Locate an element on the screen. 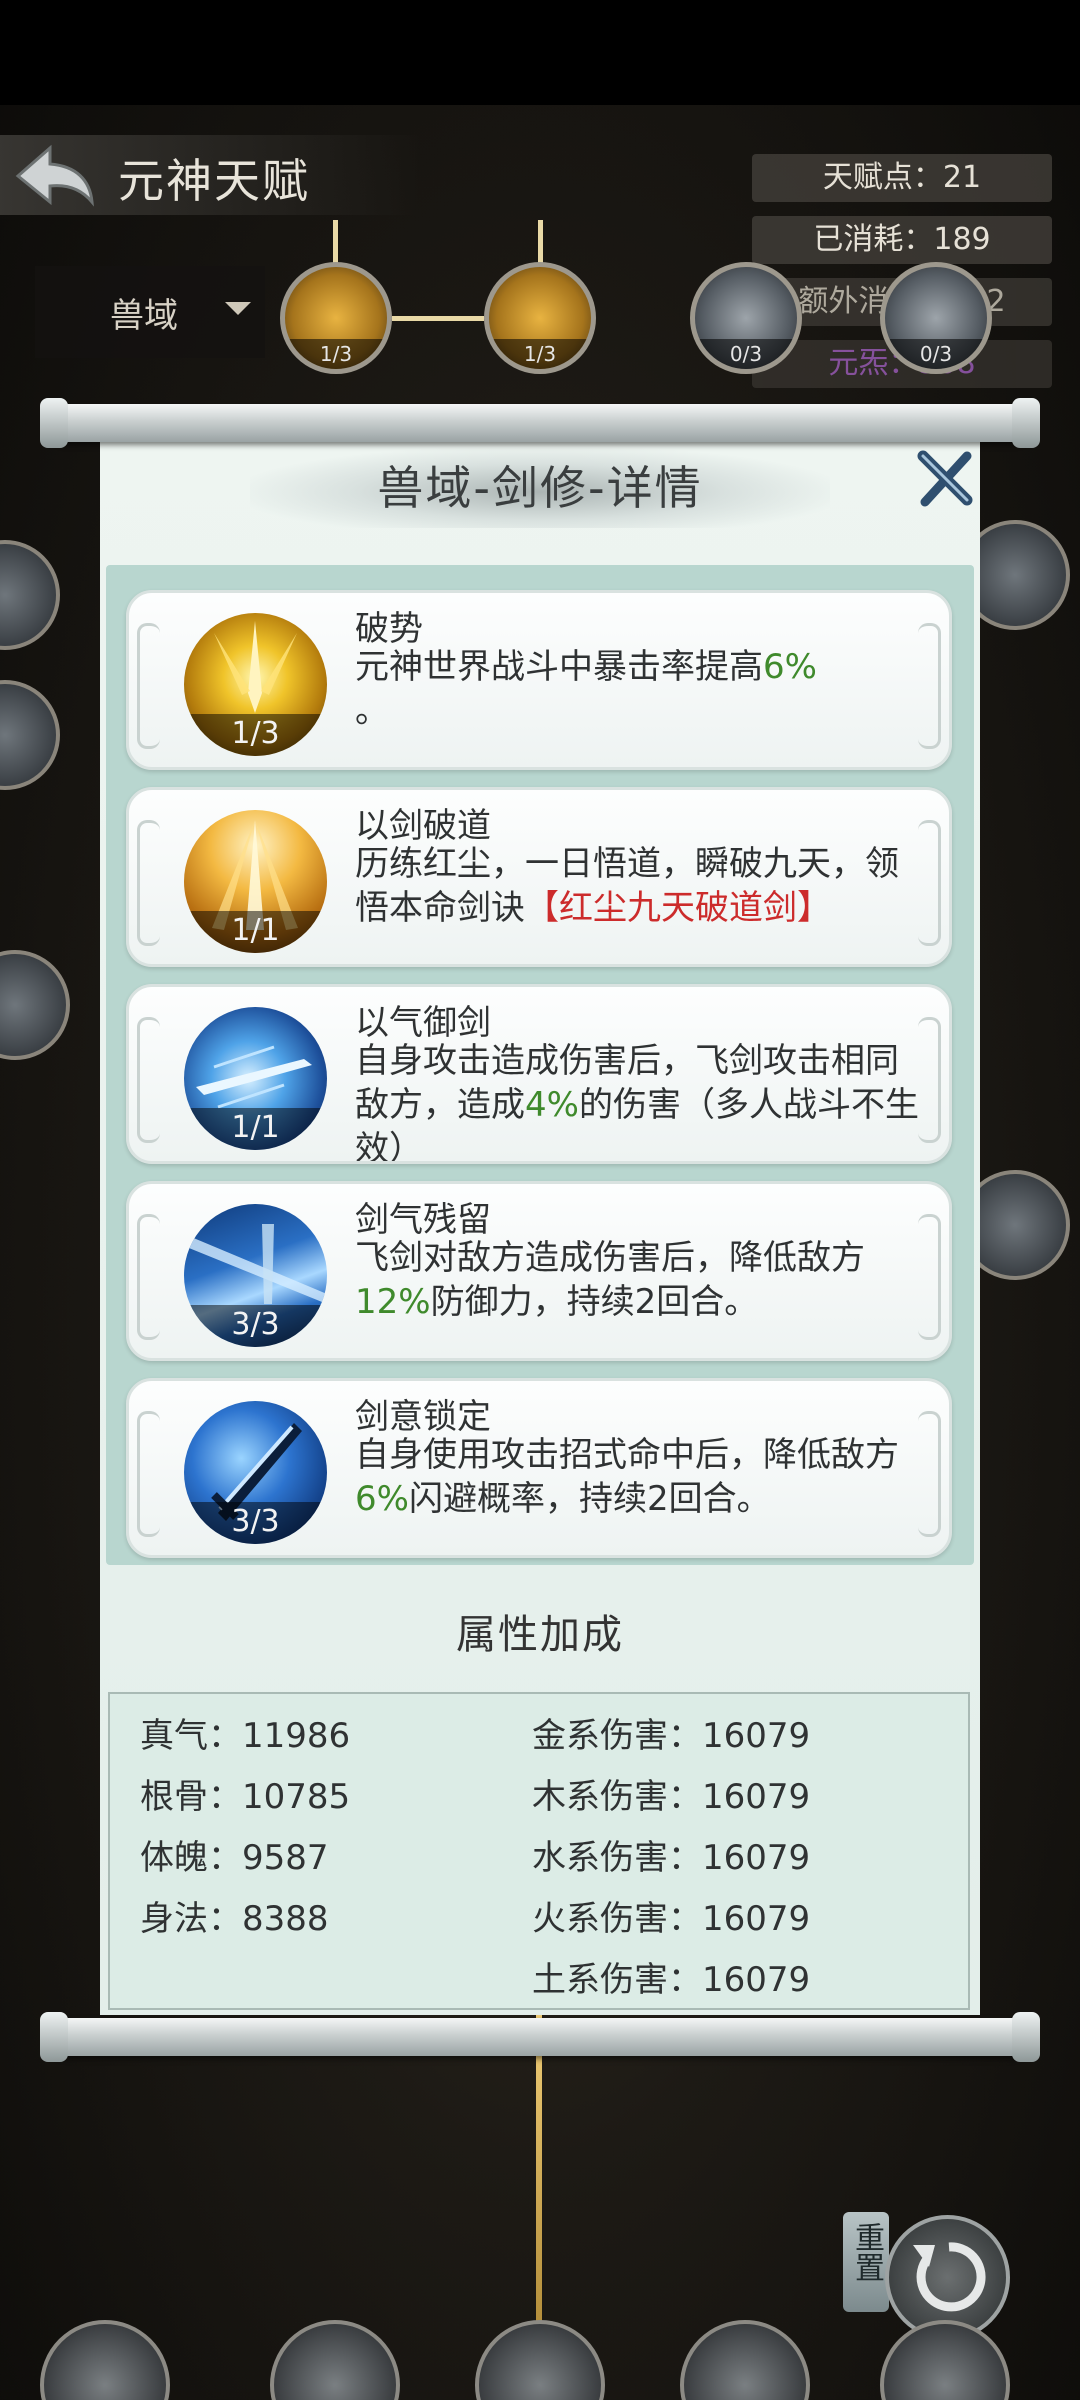 The width and height of the screenshot is (1080, 2400). scroll-rod-top is located at coordinates (540, 423).